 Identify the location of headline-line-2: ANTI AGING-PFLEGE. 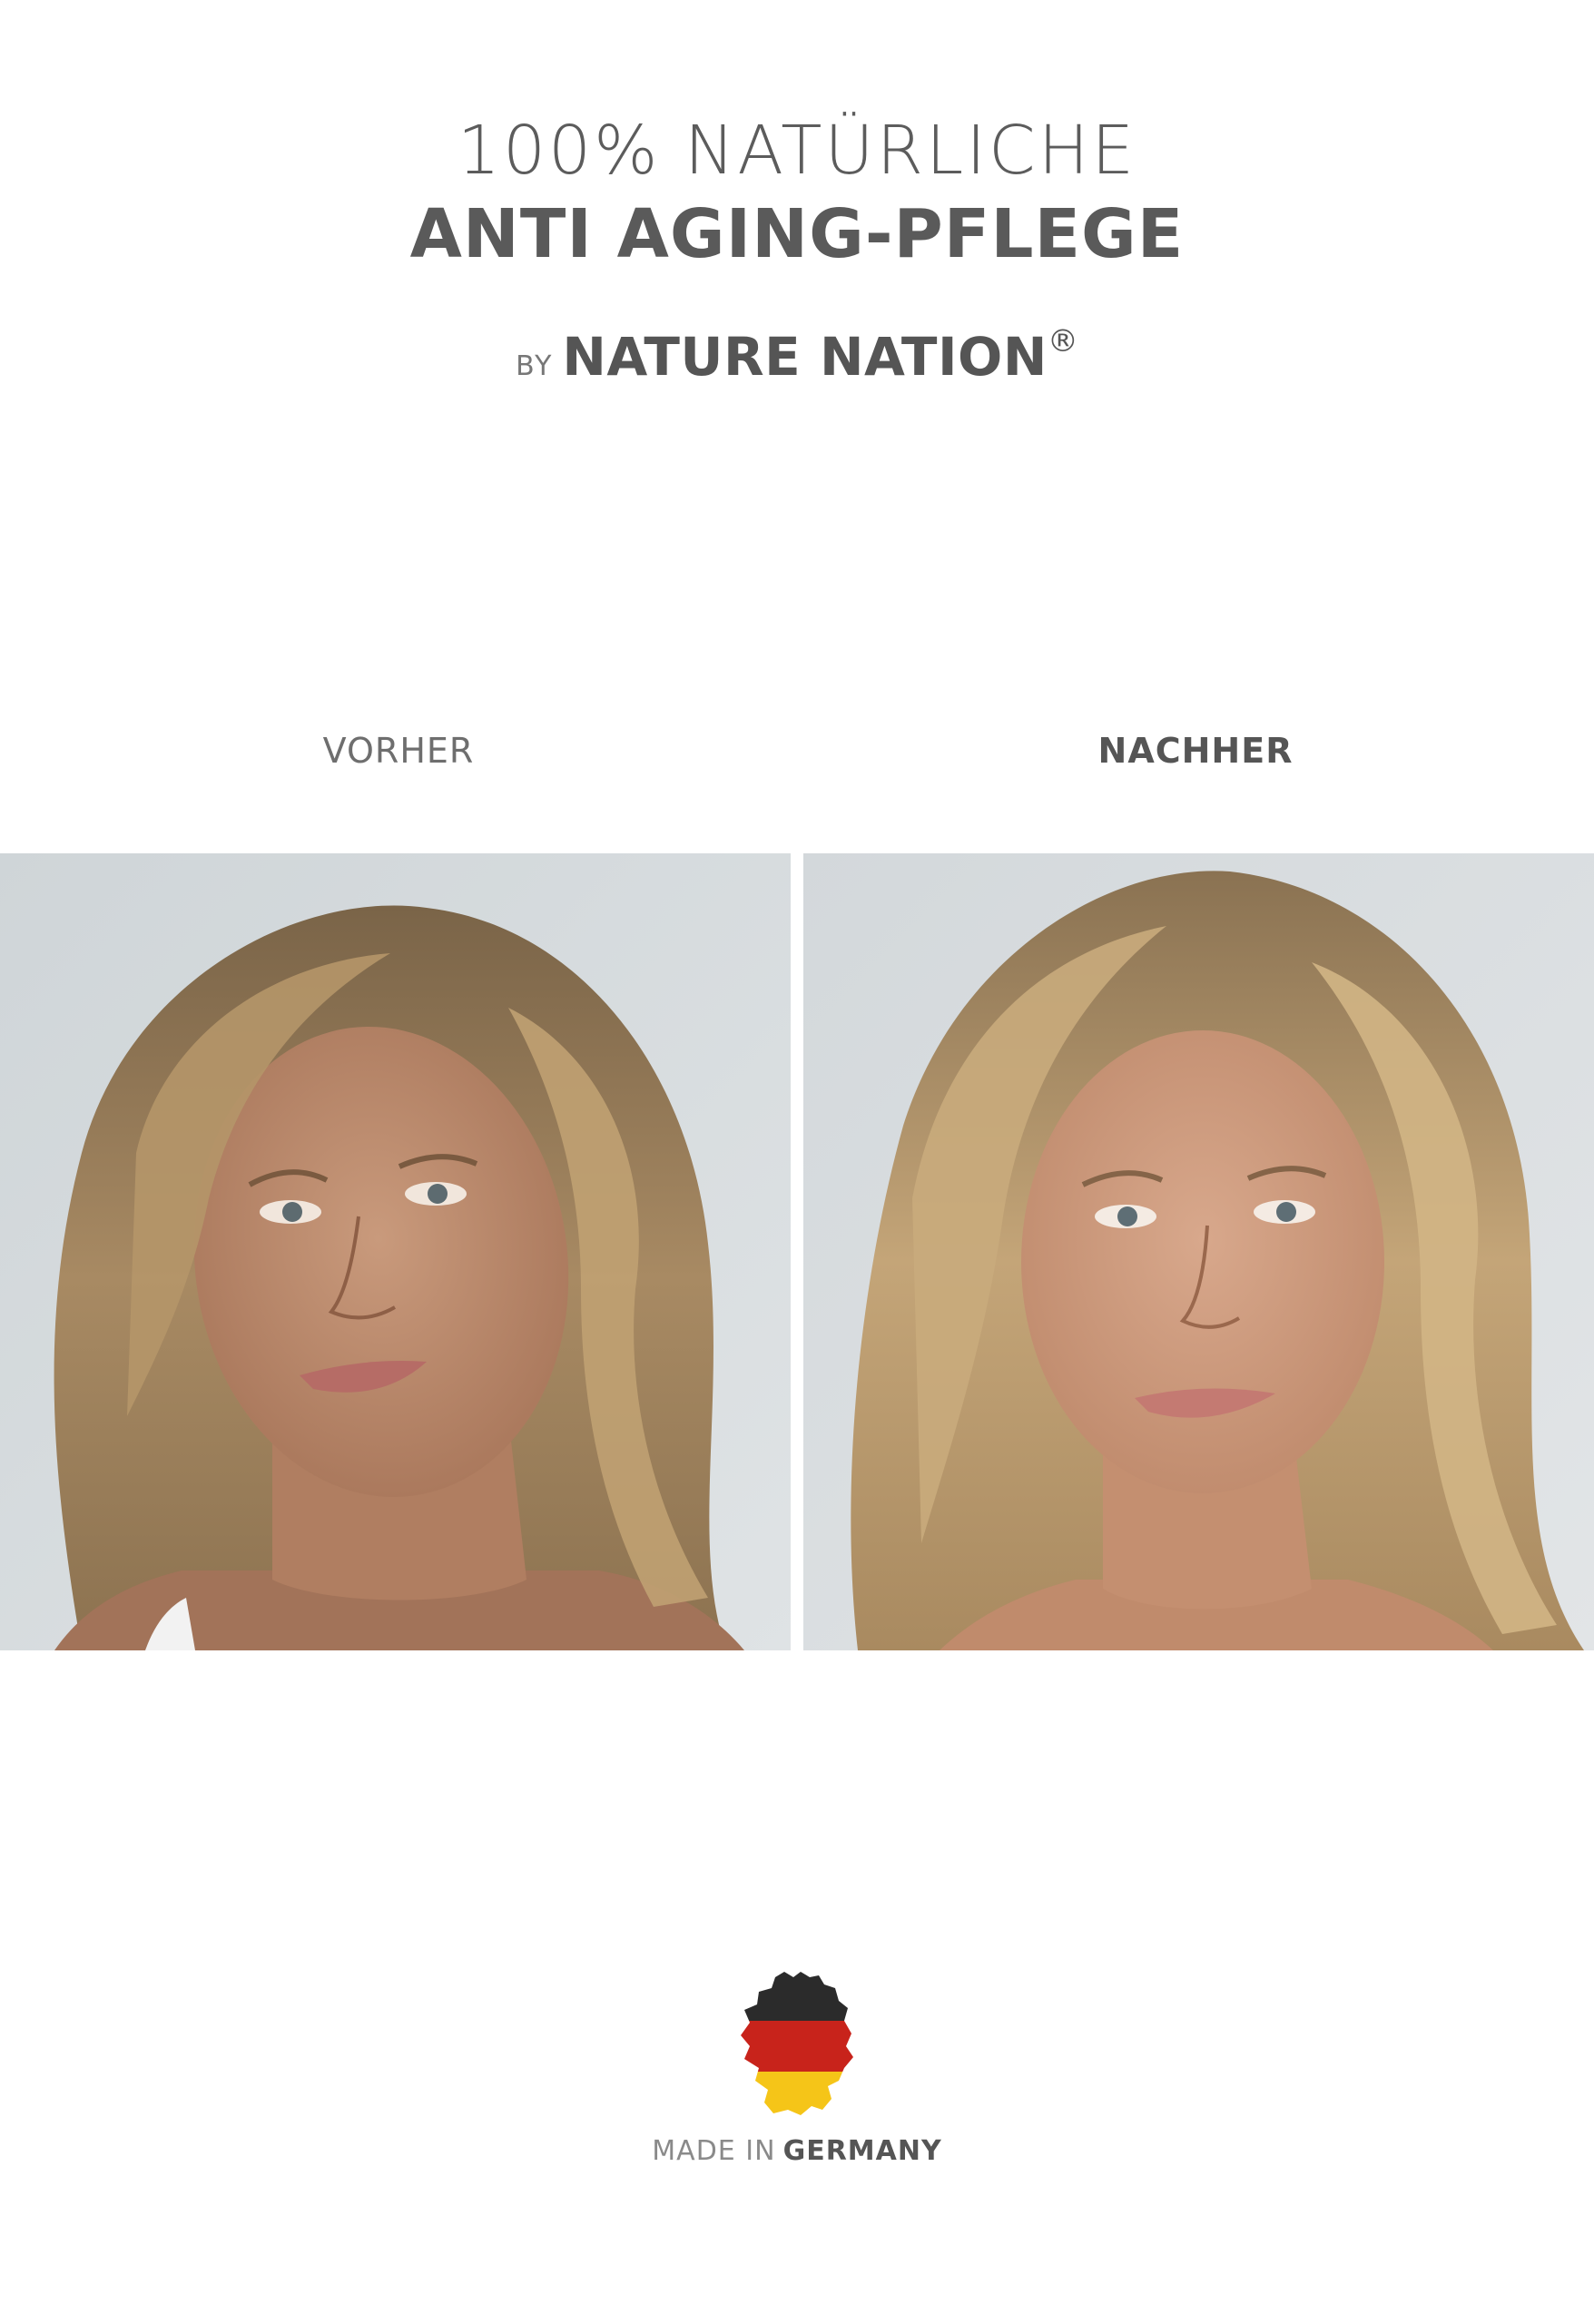
(797, 234).